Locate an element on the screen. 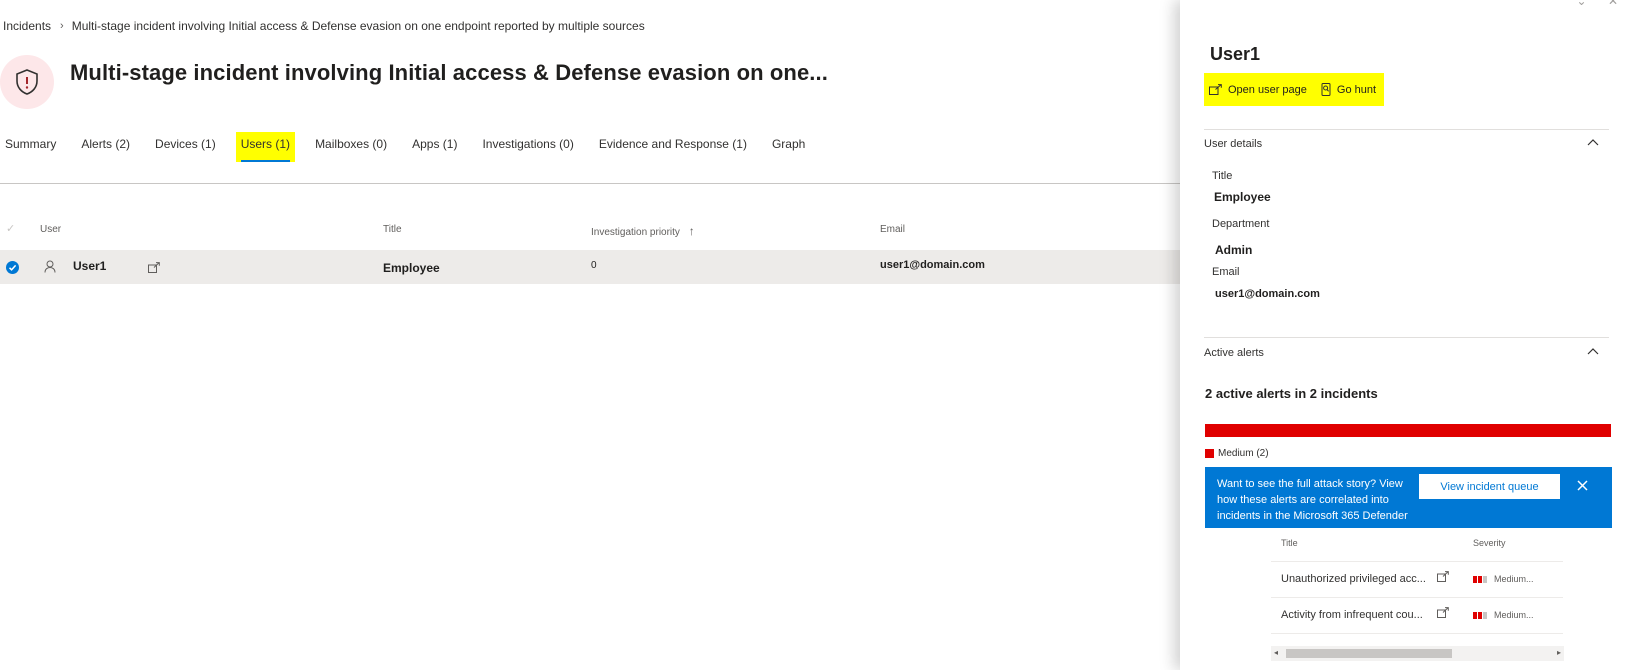  shield-alert-icon is located at coordinates (27, 82).